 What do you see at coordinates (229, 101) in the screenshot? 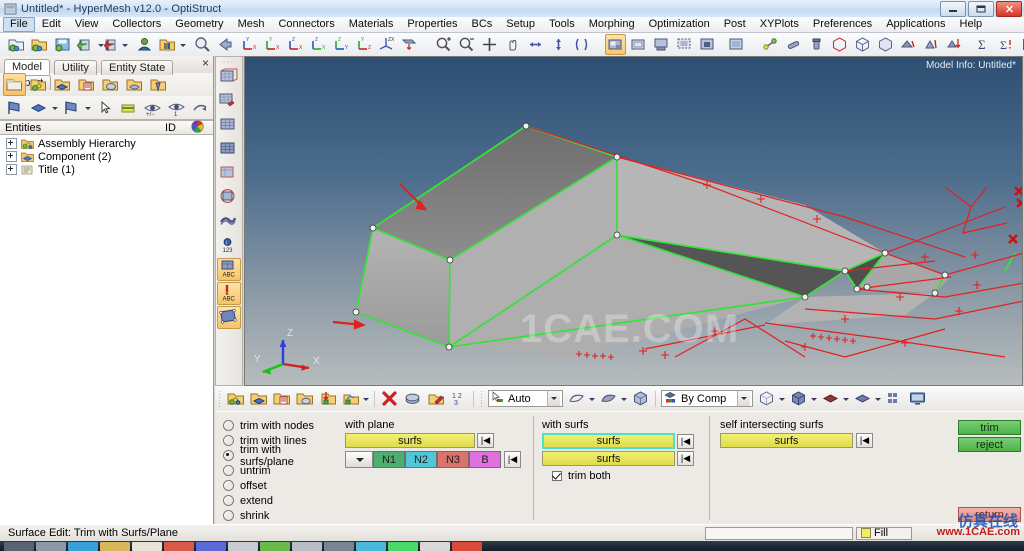
I see `geom-surfaces-edit-icon` at bounding box center [229, 101].